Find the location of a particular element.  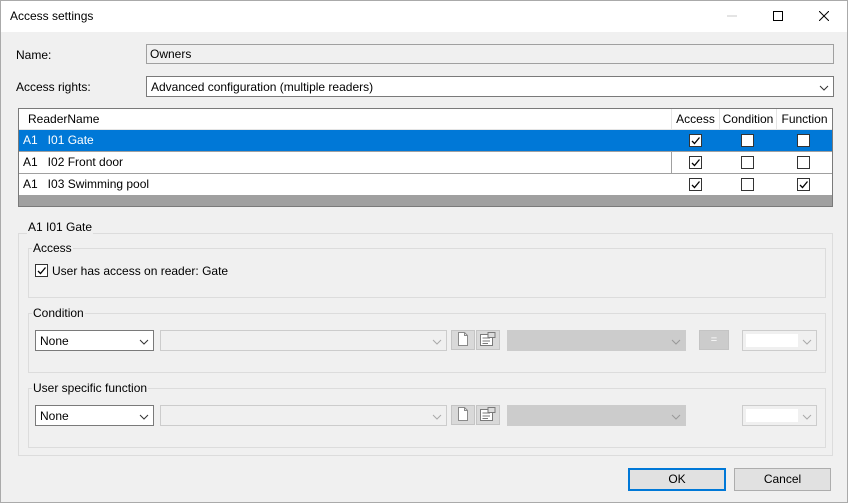

close-icon is located at coordinates (824, 17).